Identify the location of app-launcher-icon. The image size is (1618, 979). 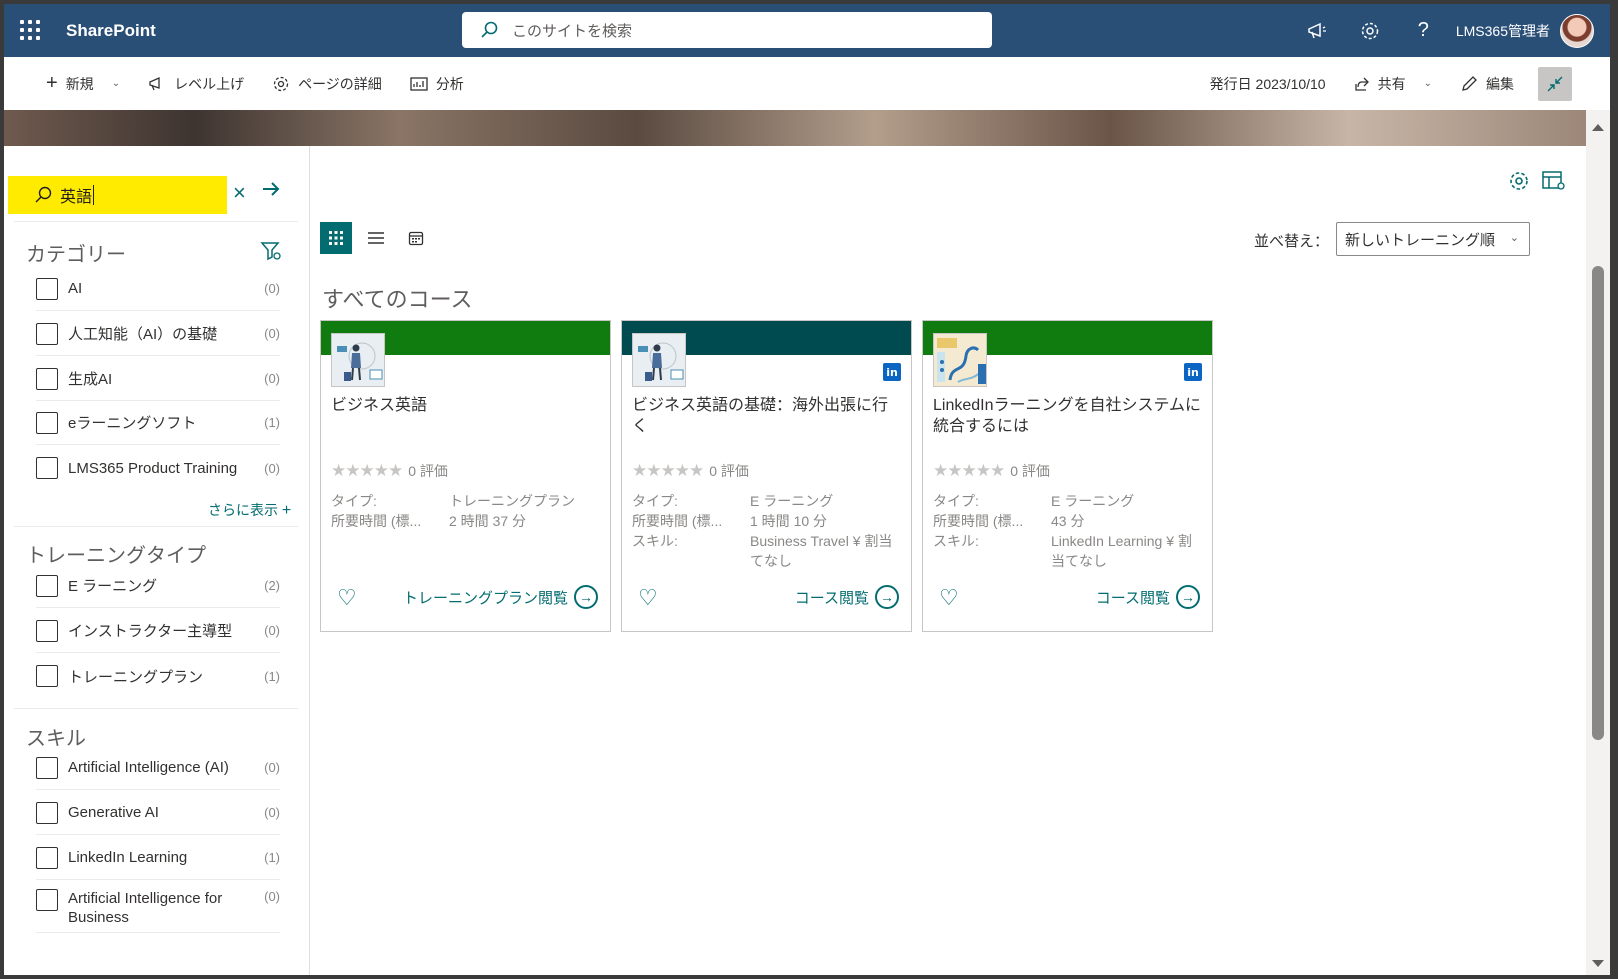
(30, 30).